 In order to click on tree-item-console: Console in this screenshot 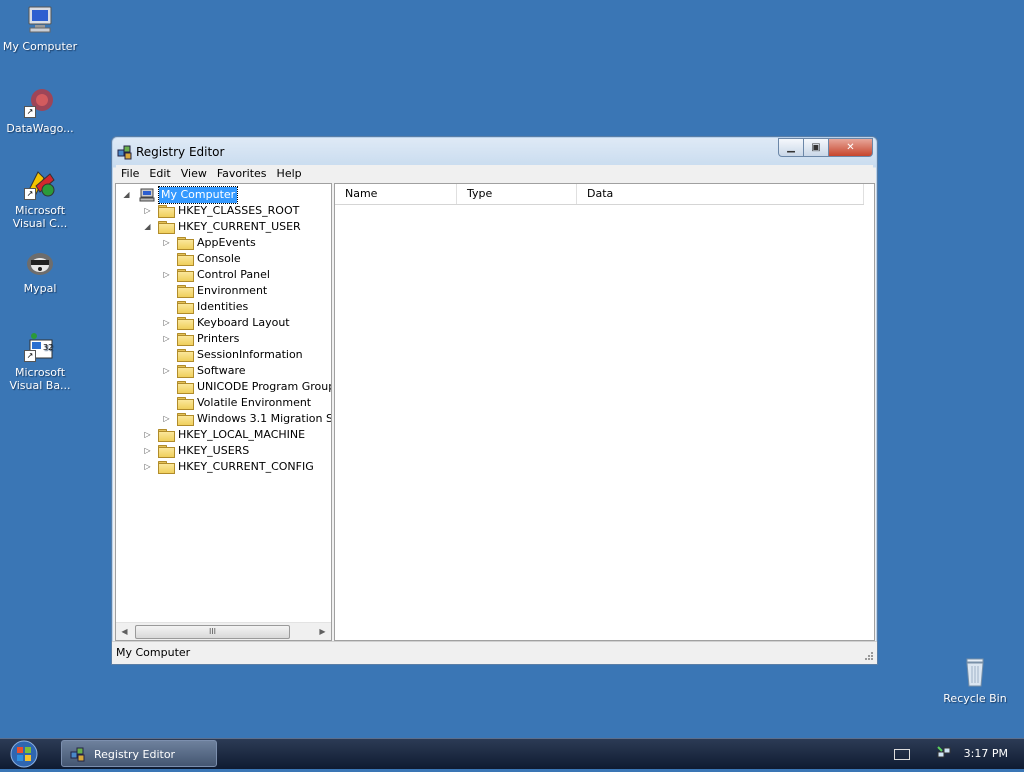, I will do `click(223, 259)`.